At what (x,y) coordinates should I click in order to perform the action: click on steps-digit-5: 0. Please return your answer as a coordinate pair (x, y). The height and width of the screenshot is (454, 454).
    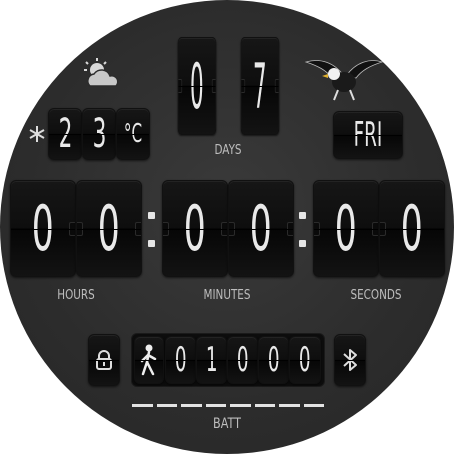
    Looking at the image, I should click on (305, 360).